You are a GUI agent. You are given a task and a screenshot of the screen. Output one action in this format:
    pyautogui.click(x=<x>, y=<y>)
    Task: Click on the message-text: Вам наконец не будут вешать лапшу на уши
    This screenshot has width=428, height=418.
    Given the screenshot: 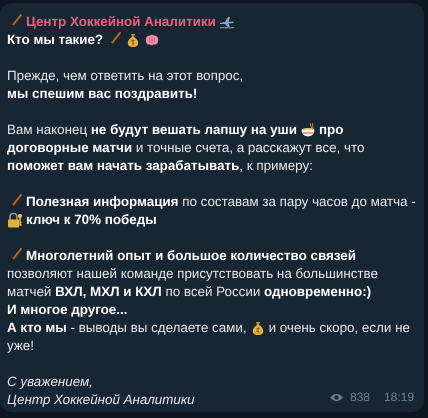 What is the action you would take?
    pyautogui.click(x=152, y=130)
    